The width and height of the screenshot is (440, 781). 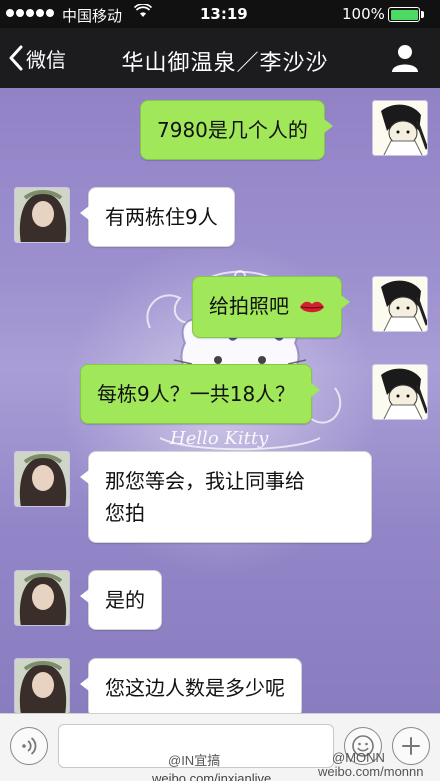 I want to click on clock: 13:19, so click(x=224, y=14).